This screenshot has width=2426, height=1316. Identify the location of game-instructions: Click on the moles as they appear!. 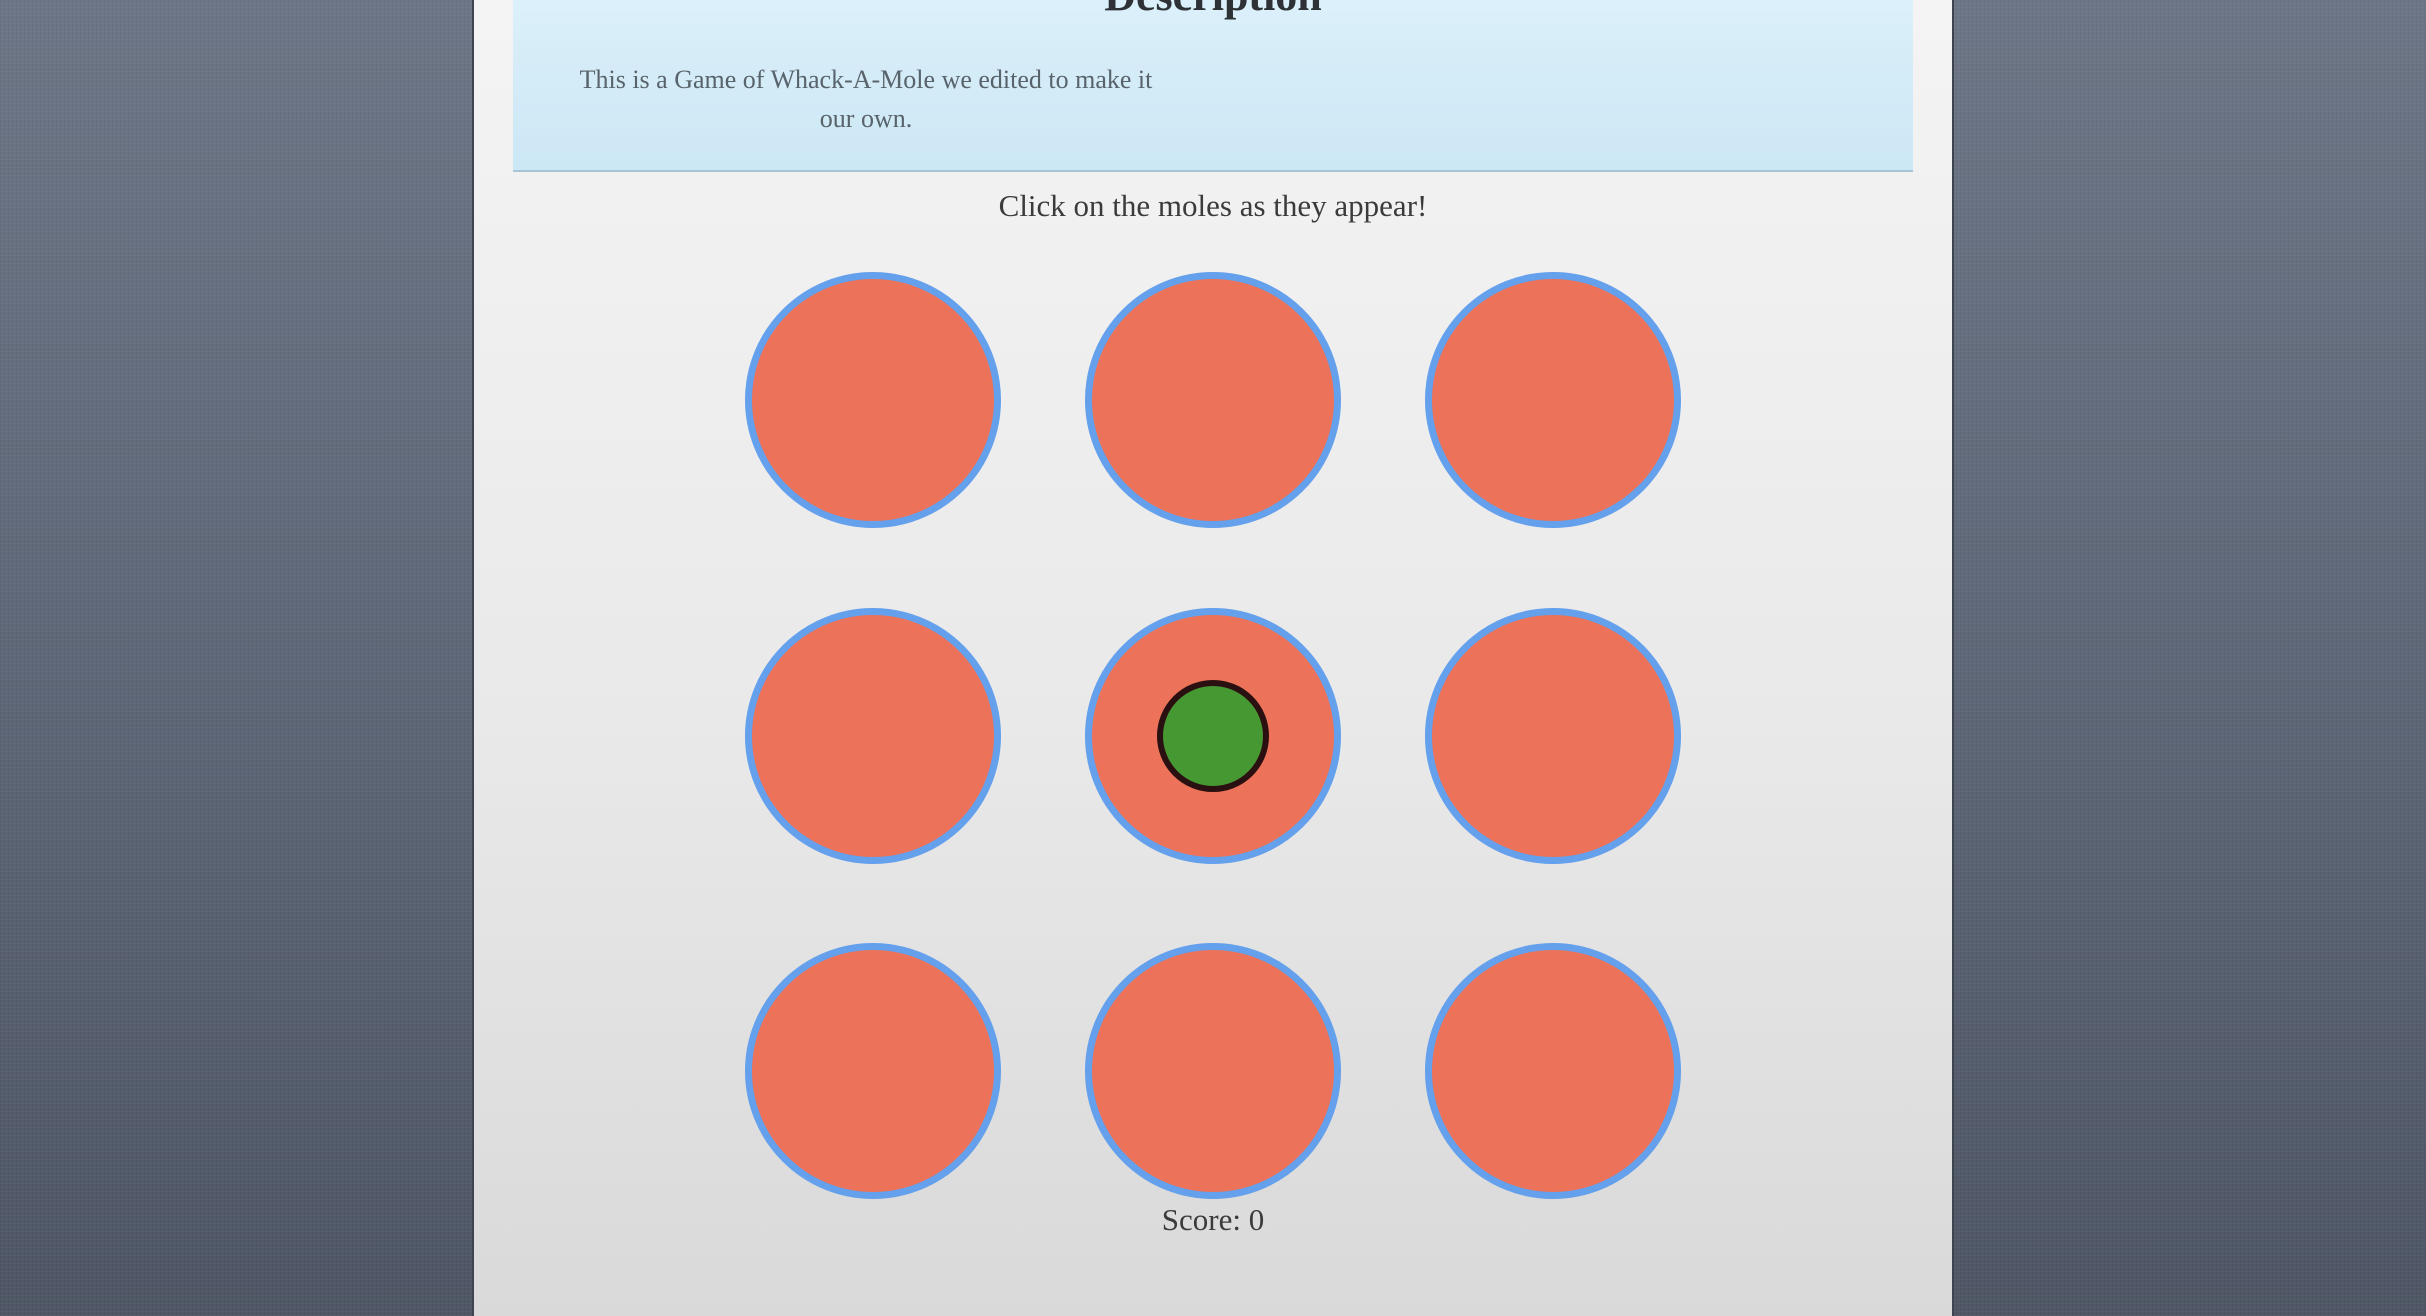
(1213, 205).